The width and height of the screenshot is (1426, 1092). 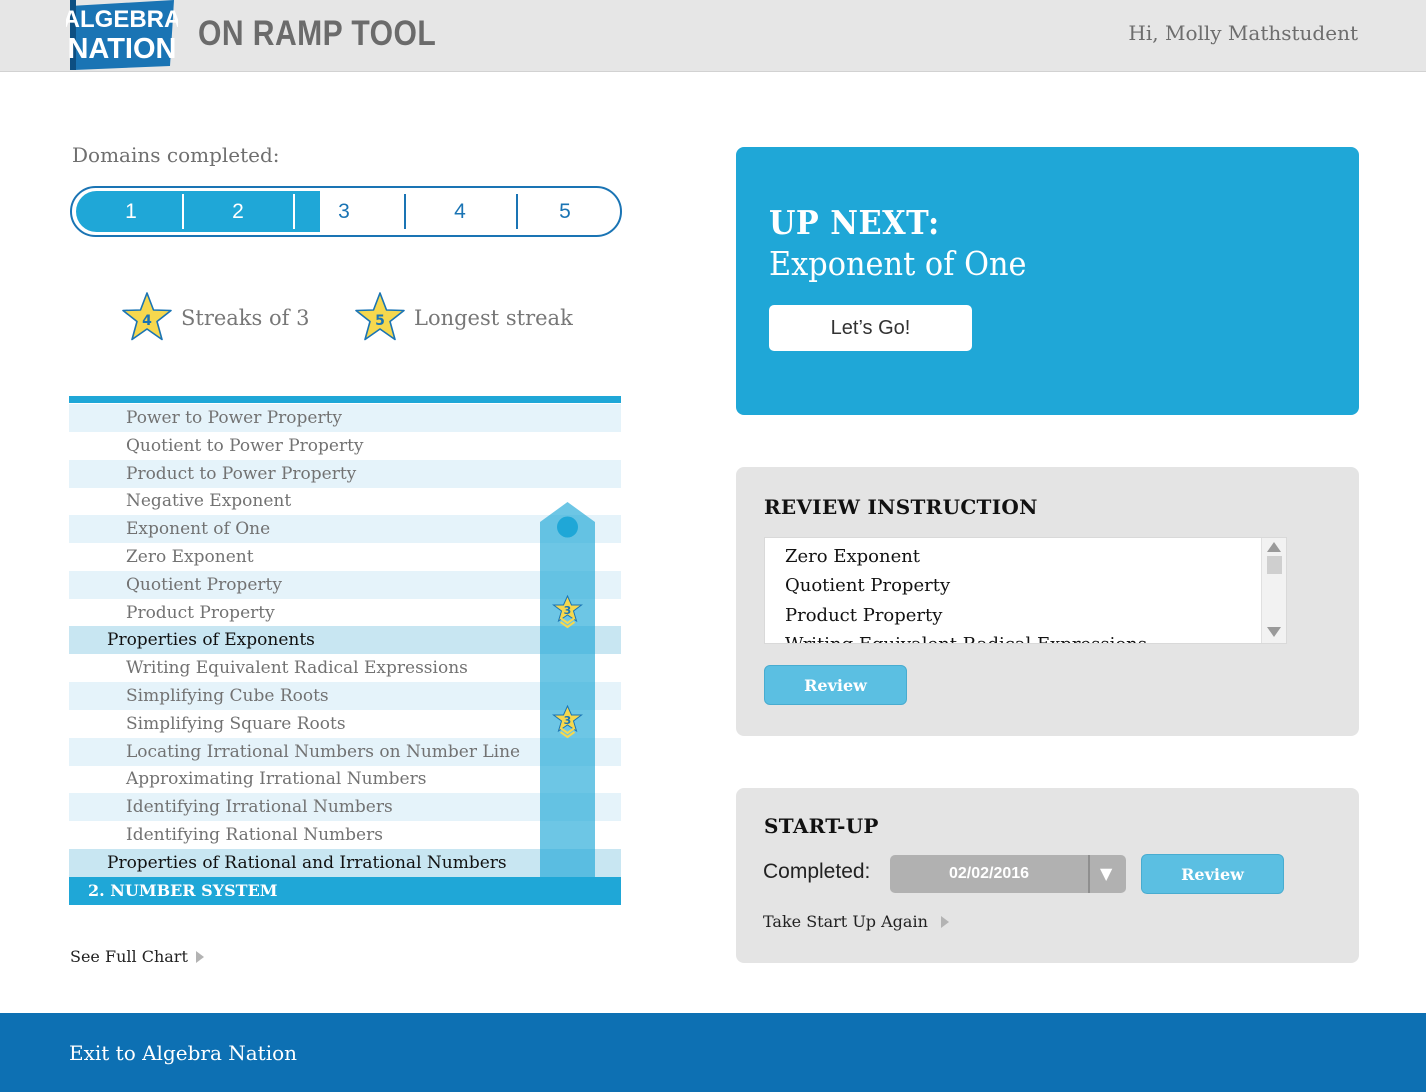 What do you see at coordinates (1274, 565) in the screenshot?
I see `scroll-thumb` at bounding box center [1274, 565].